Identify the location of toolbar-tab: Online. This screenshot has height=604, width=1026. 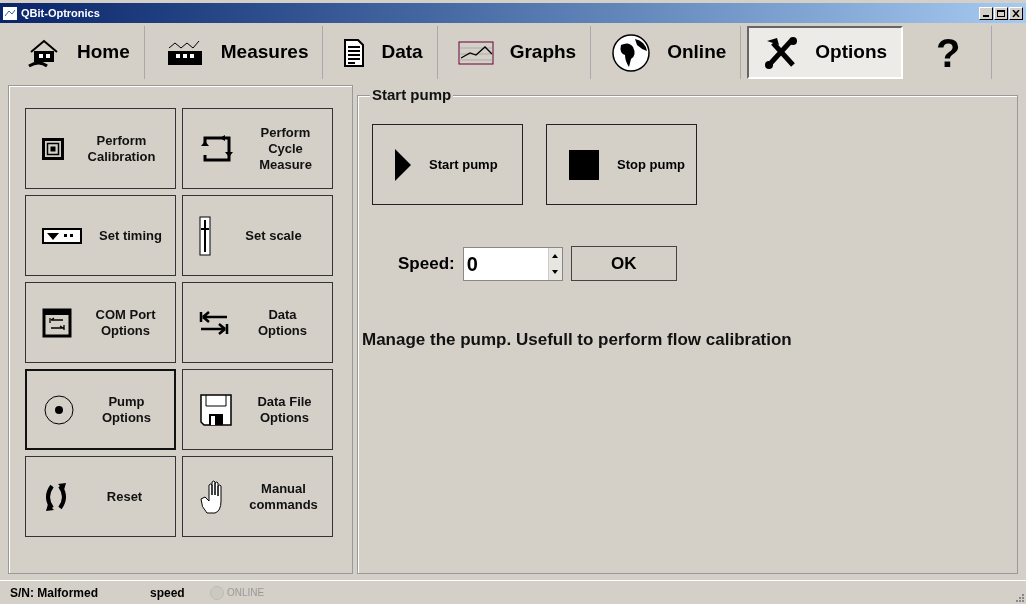
(669, 52).